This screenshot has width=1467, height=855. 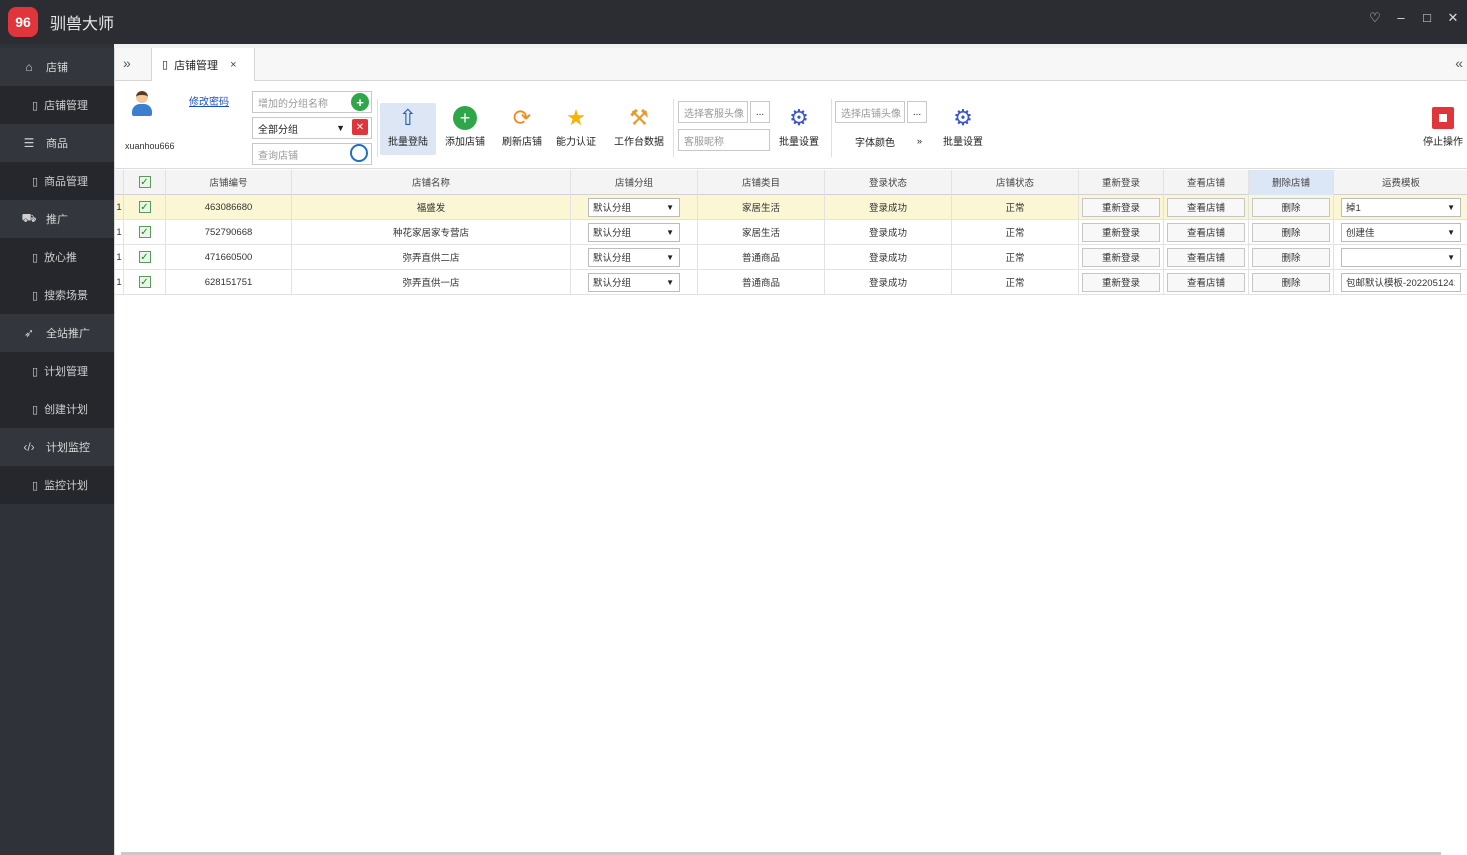 What do you see at coordinates (360, 102) in the screenshot?
I see `add-group-icon: +` at bounding box center [360, 102].